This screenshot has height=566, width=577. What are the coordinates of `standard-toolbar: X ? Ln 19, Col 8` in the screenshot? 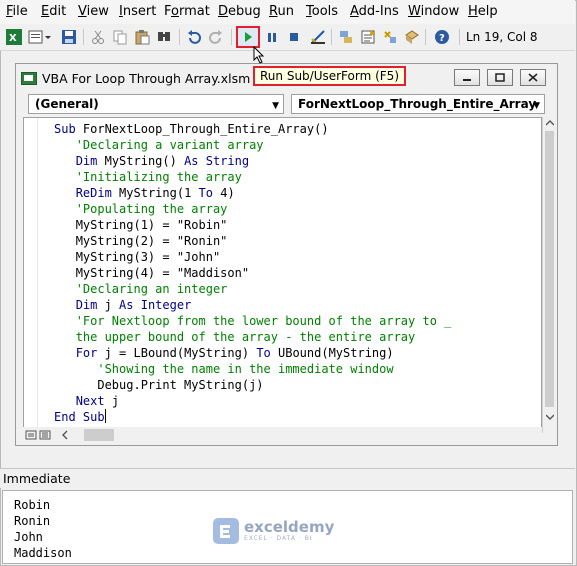 It's located at (287, 37).